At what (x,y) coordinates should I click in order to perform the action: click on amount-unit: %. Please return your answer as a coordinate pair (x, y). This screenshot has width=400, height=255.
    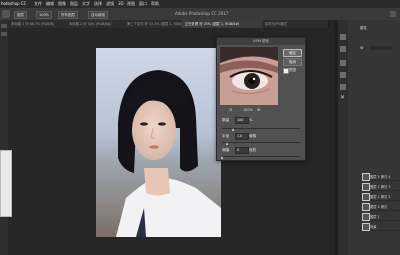
    Looking at the image, I should click on (251, 120).